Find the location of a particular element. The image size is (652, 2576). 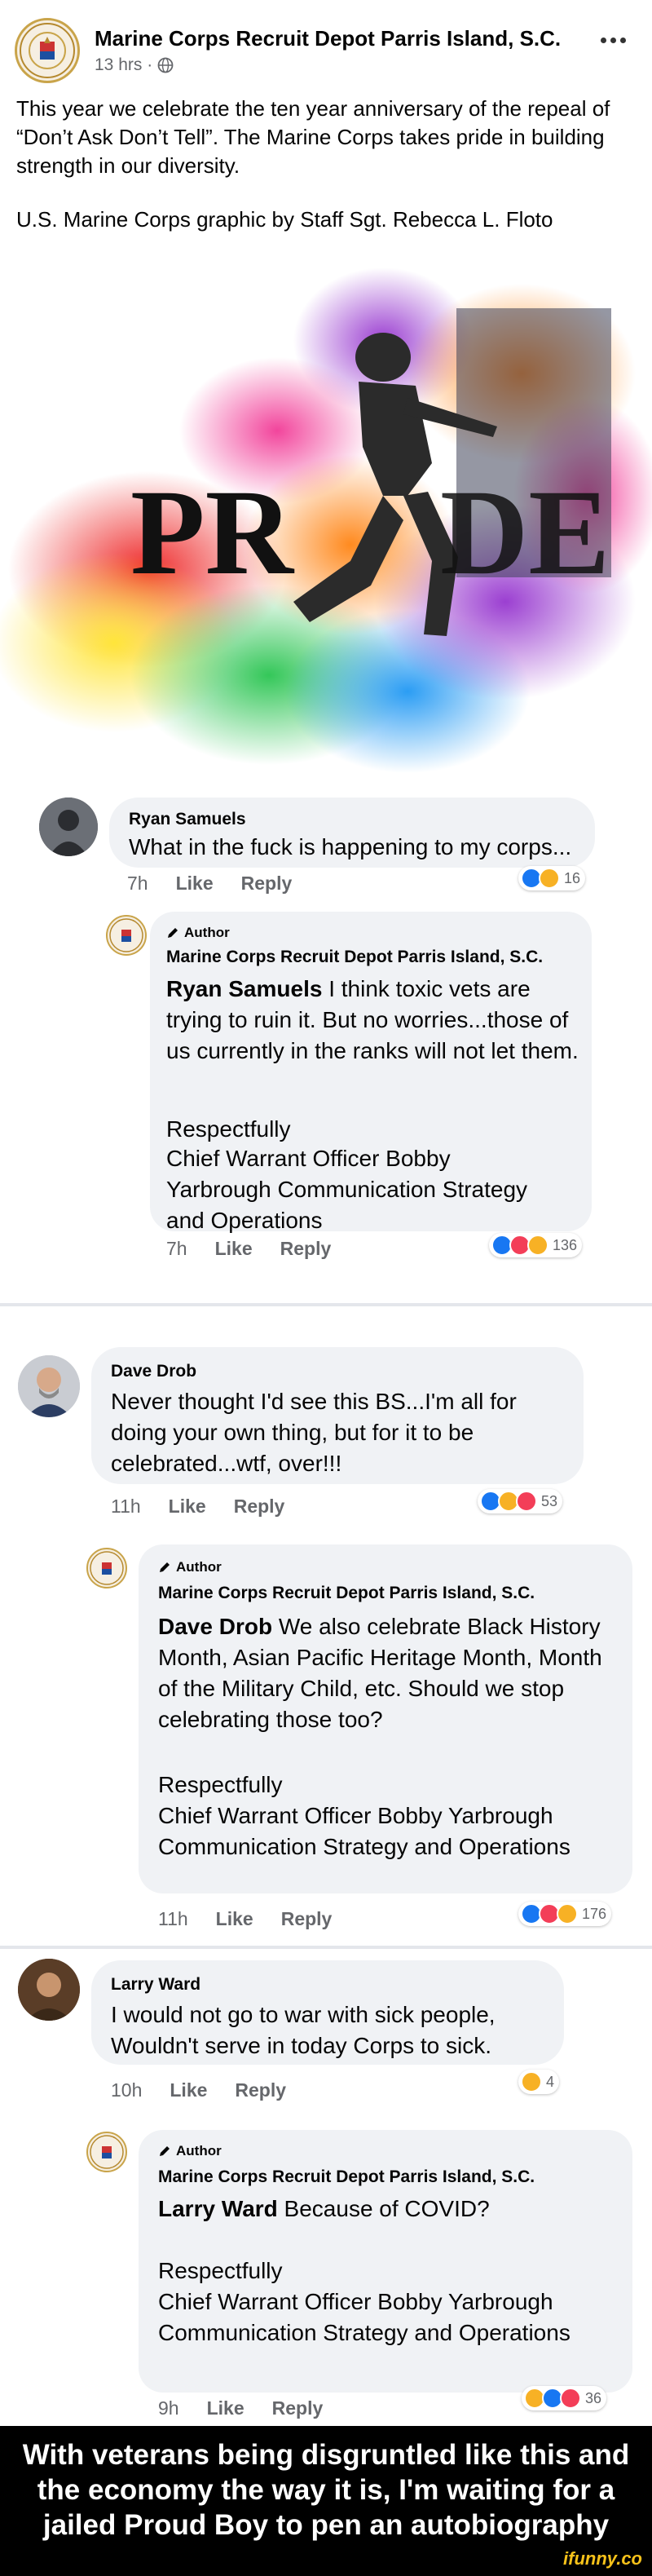

more-options-button is located at coordinates (612, 40).